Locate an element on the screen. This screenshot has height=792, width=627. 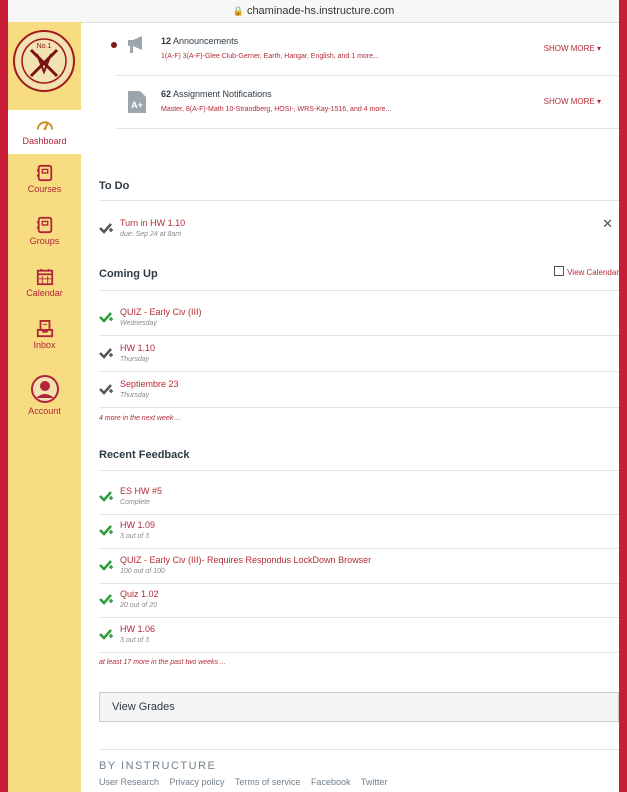
assignment-icon: A+ is located at coordinates (137, 102).